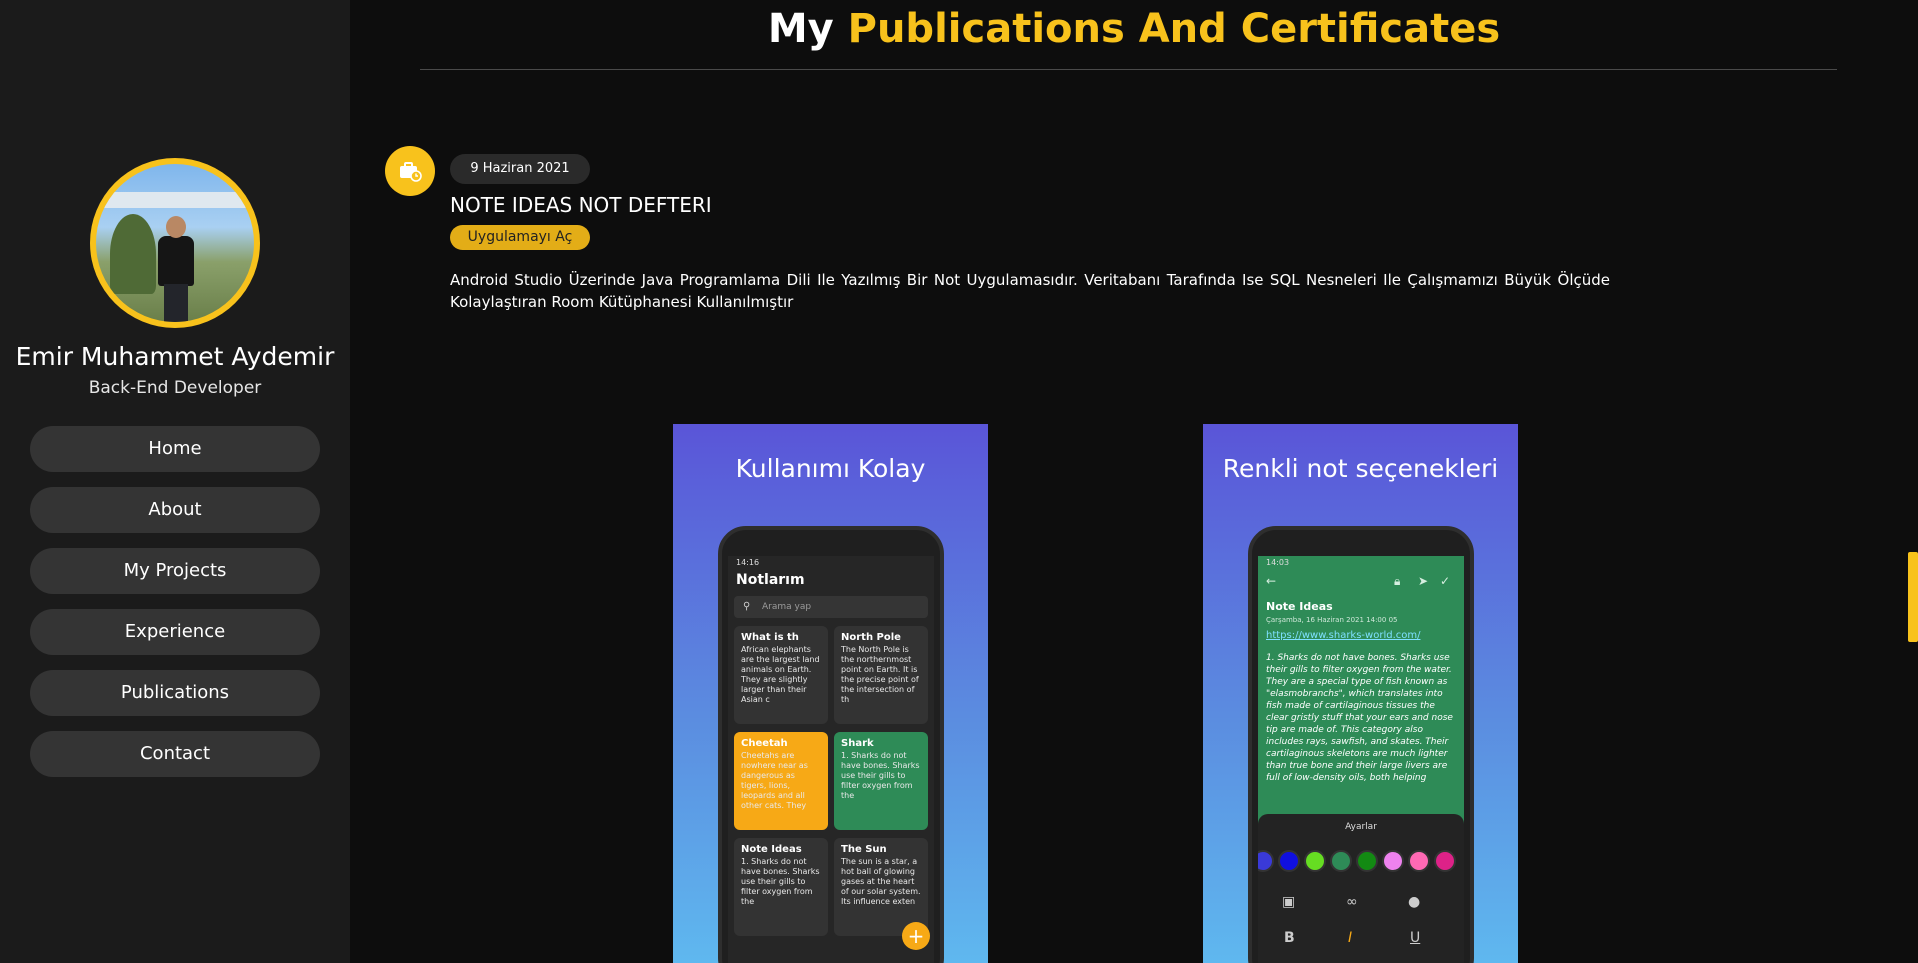 This screenshot has height=963, width=1918. What do you see at coordinates (787, 607) in the screenshot?
I see `app-search-placeholder: Arama yap` at bounding box center [787, 607].